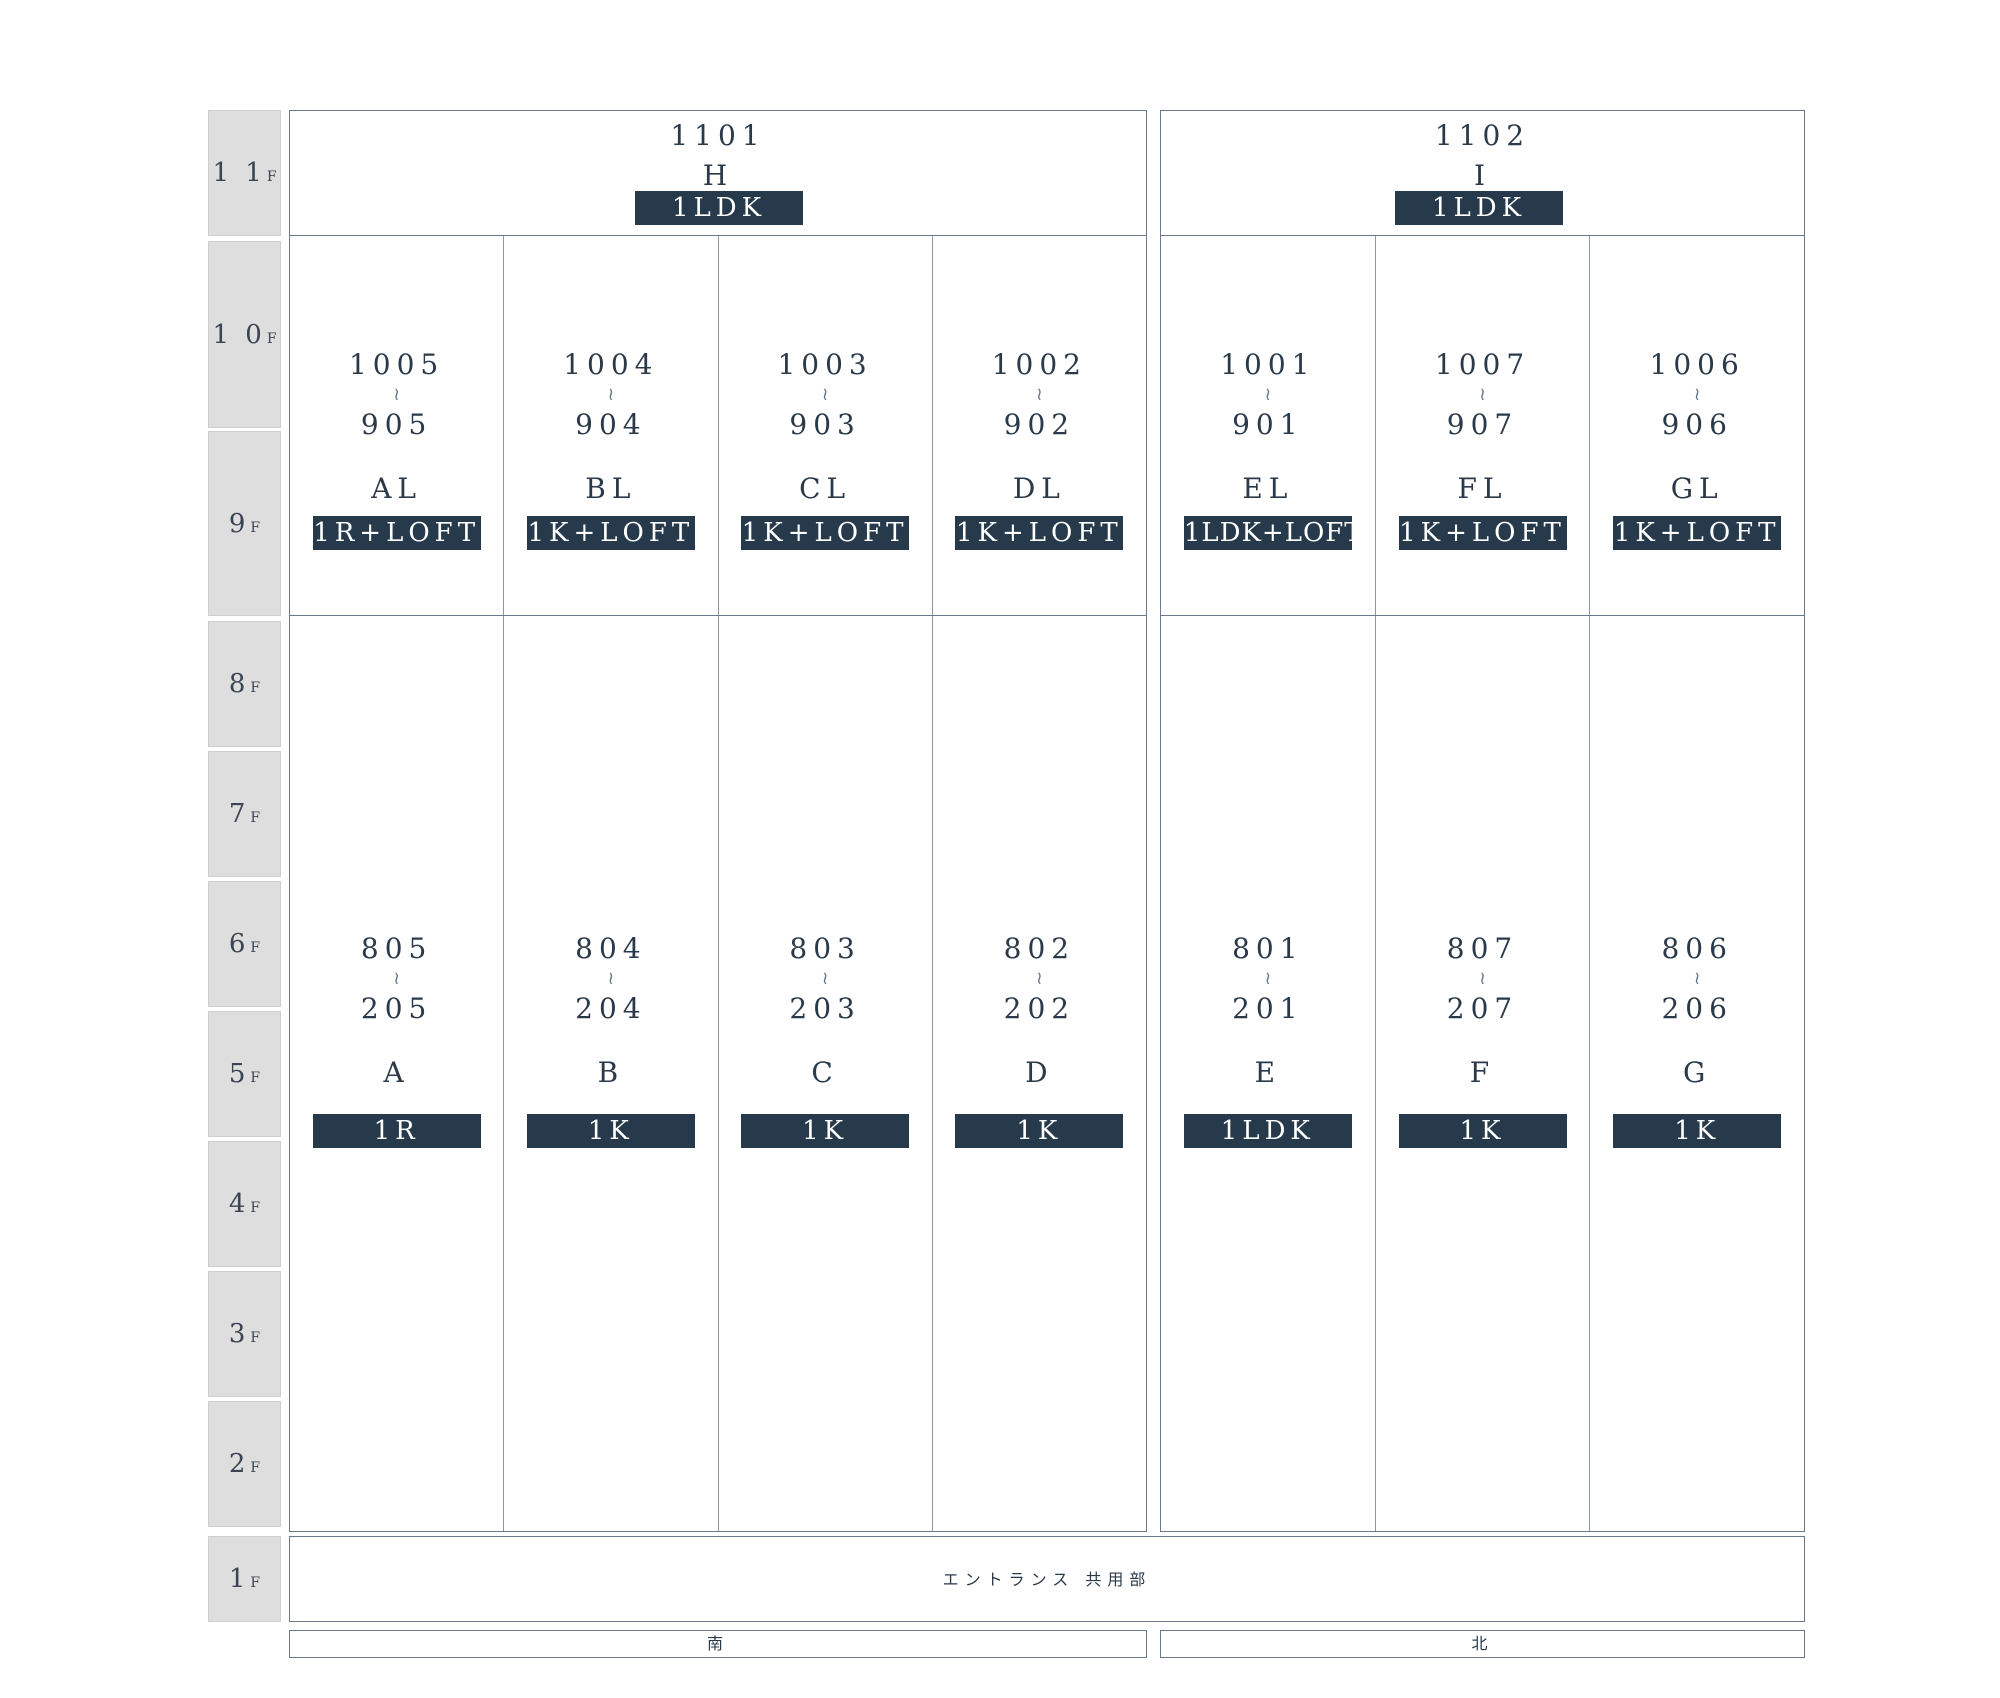 This screenshot has width=2000, height=1698. I want to click on unit-number-lower: 204, so click(611, 1008).